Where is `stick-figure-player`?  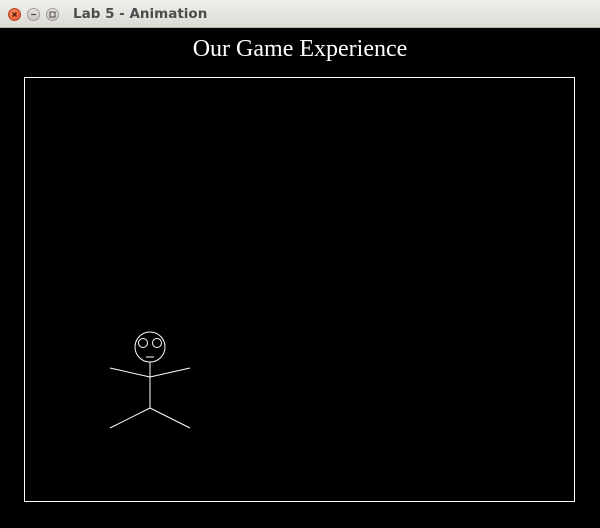 stick-figure-player is located at coordinates (150, 380).